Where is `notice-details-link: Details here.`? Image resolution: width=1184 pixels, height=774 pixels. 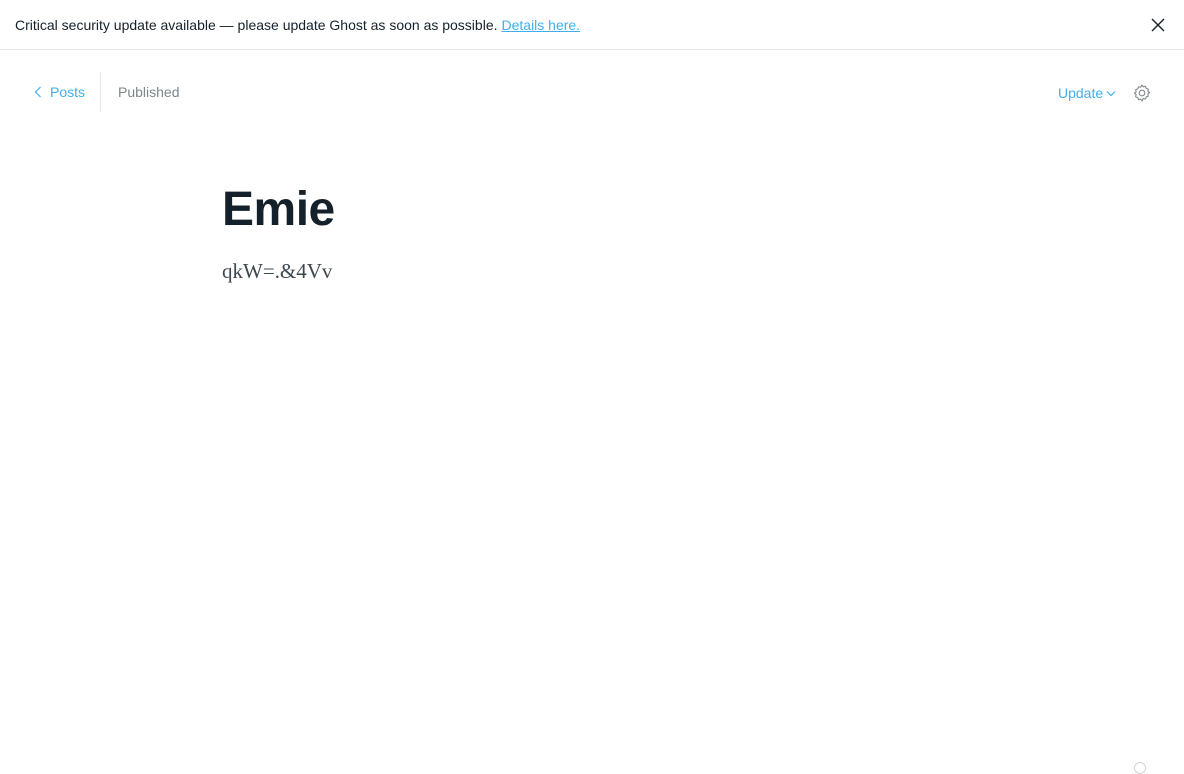 notice-details-link: Details here. is located at coordinates (541, 25).